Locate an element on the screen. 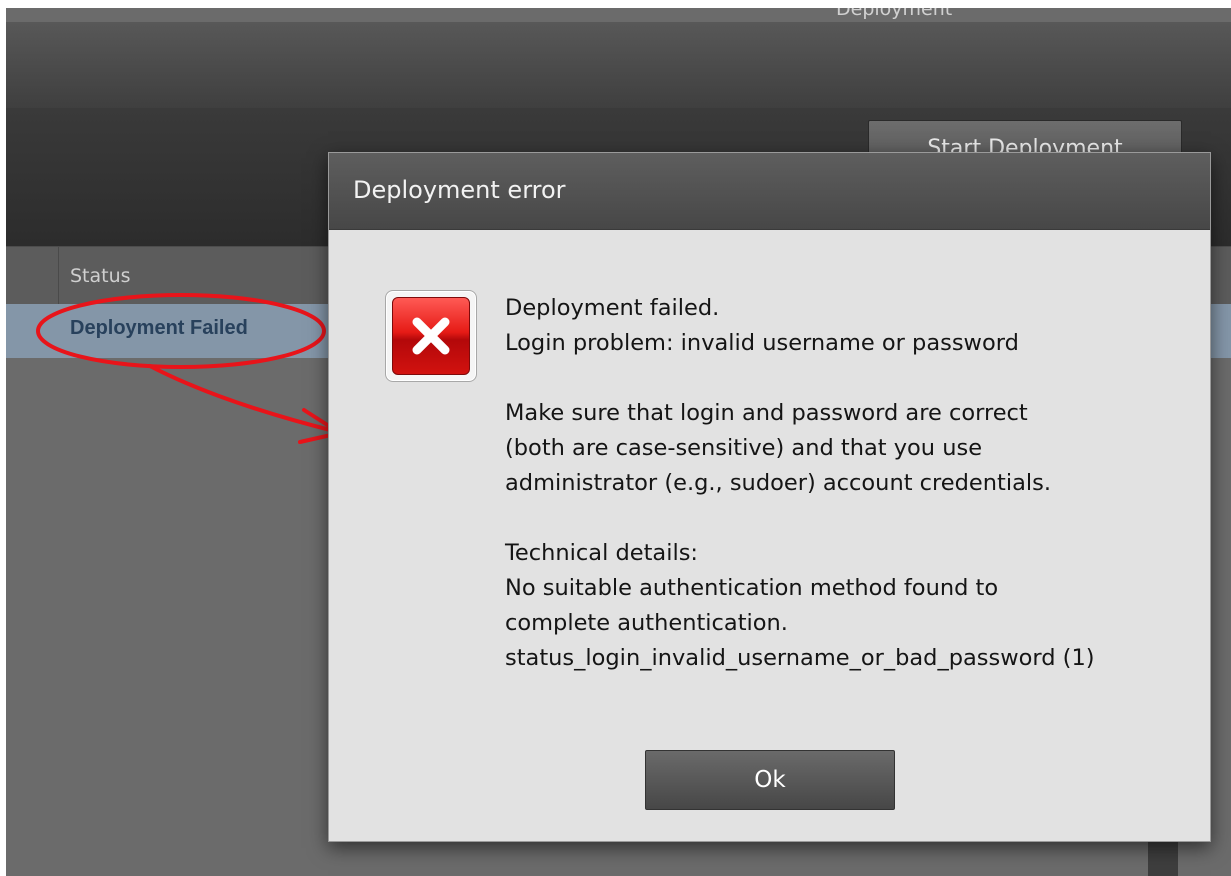 This screenshot has height=876, width=1231. error-icon-background is located at coordinates (431, 336).